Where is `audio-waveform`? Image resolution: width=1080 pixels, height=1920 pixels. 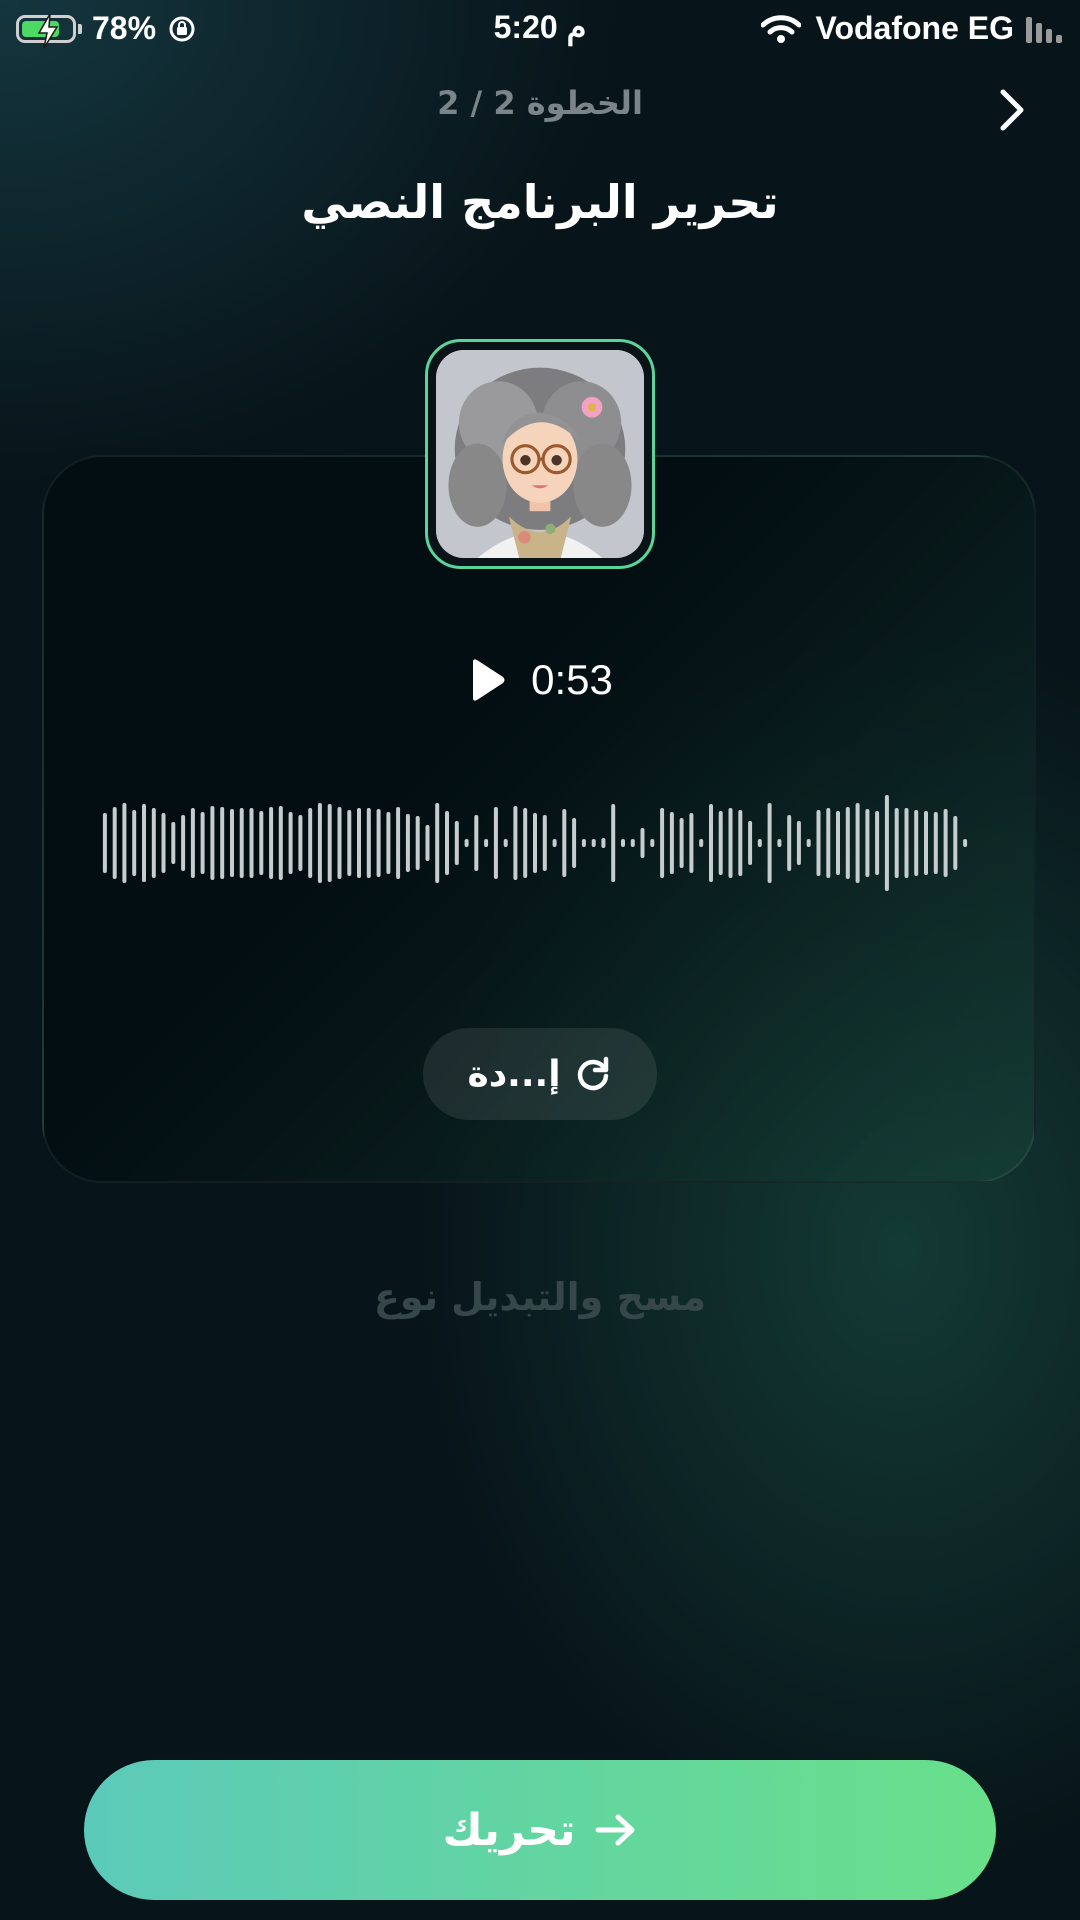 audio-waveform is located at coordinates (535, 843).